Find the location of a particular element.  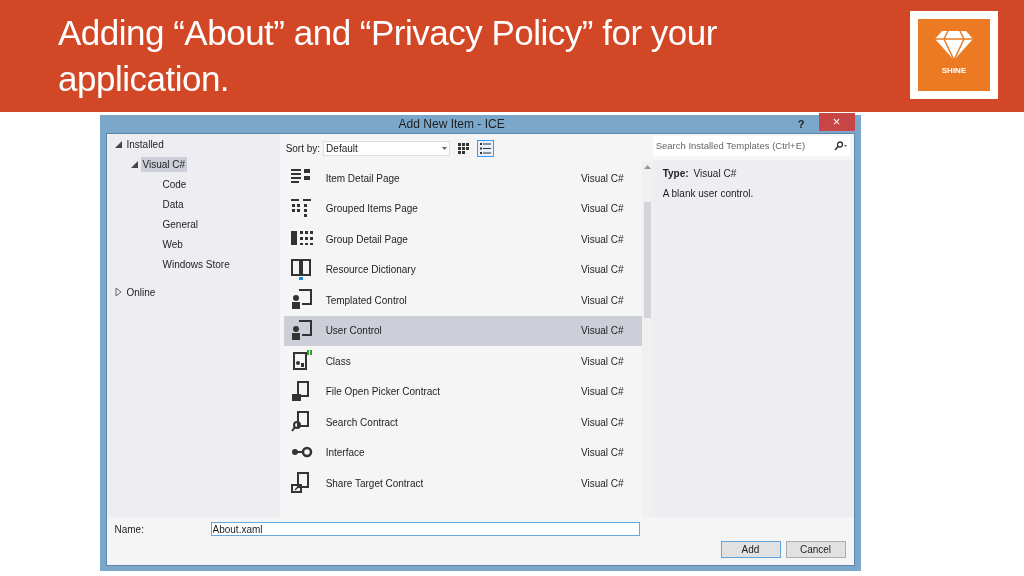

template-row: Group Detail Page Visual C# is located at coordinates (462, 239).